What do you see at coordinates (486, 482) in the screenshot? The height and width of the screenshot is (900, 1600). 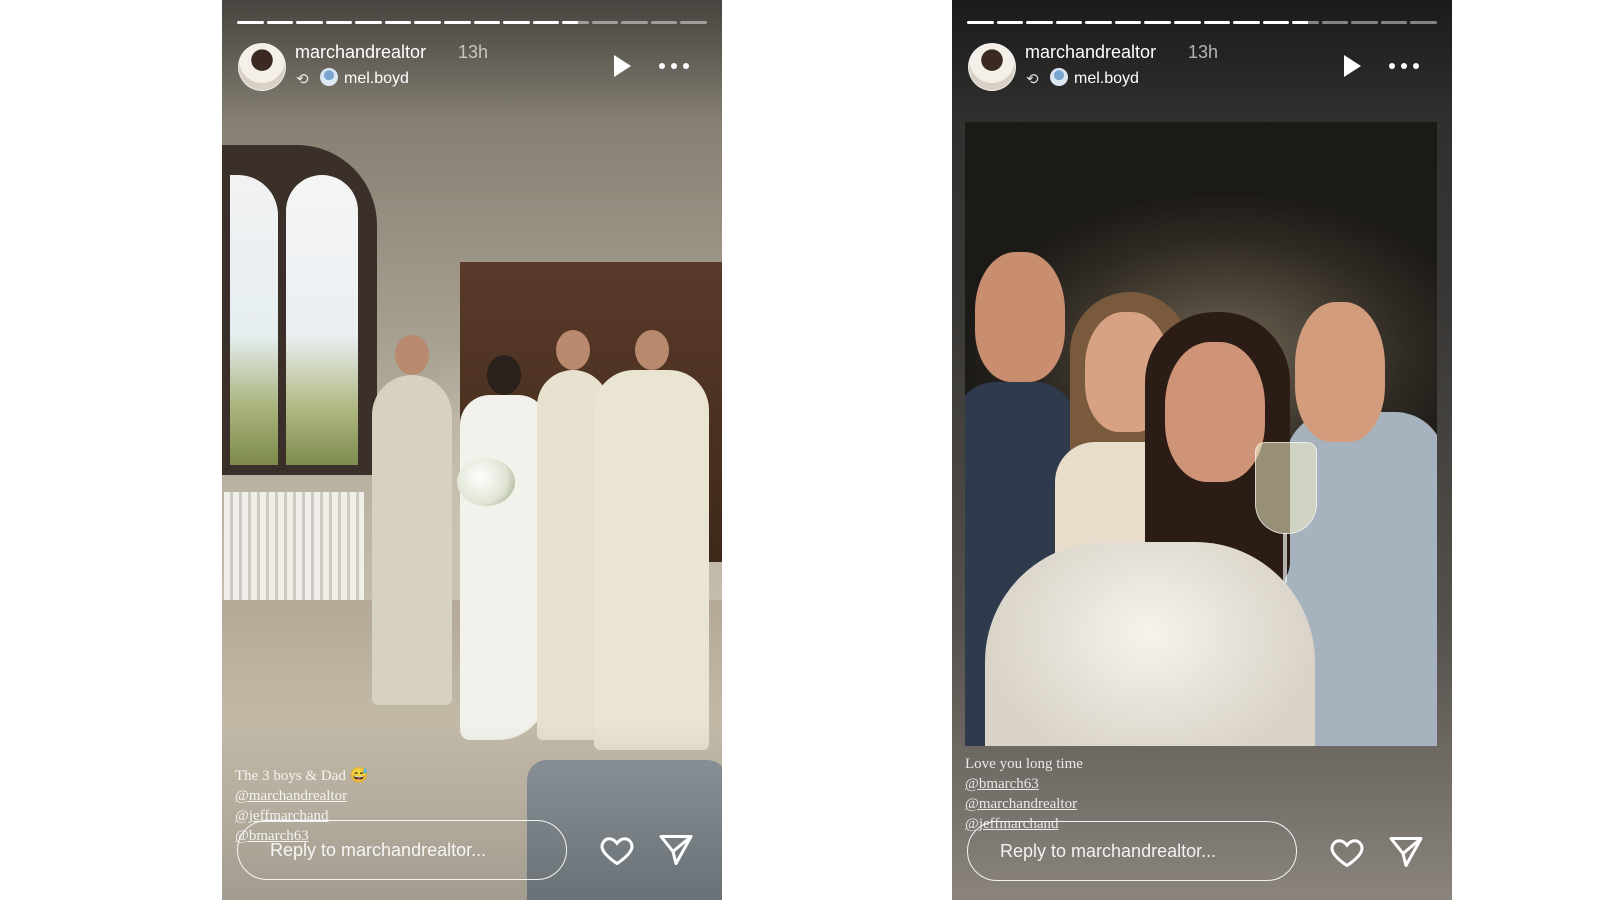 I see `bouquet` at bounding box center [486, 482].